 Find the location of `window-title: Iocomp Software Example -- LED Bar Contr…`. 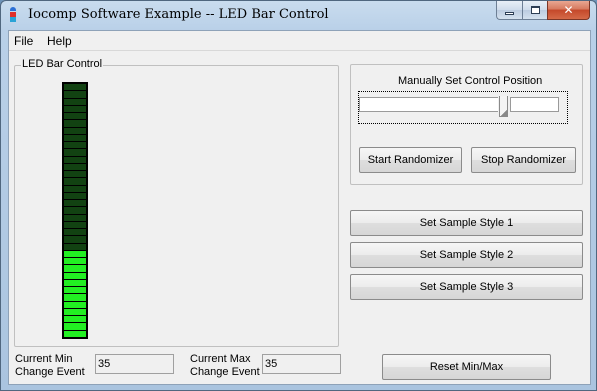

window-title: Iocomp Software Example -- LED Bar Contr… is located at coordinates (178, 14).